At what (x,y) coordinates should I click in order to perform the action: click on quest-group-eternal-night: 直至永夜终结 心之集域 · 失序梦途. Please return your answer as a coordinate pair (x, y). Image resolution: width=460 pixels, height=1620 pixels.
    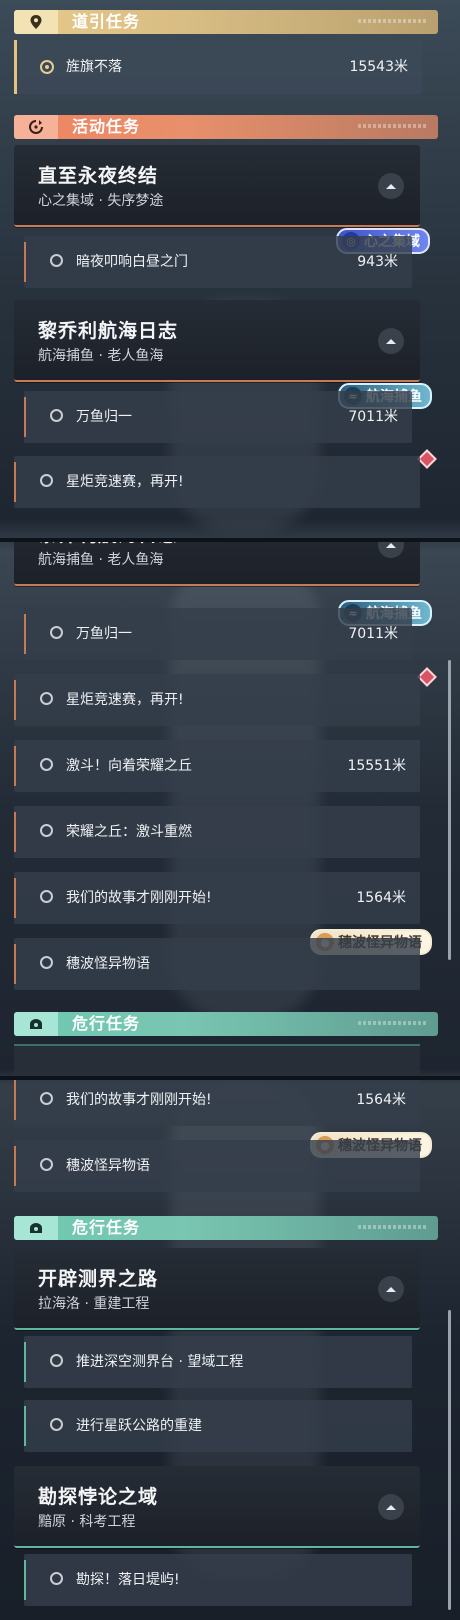
    Looking at the image, I should click on (217, 186).